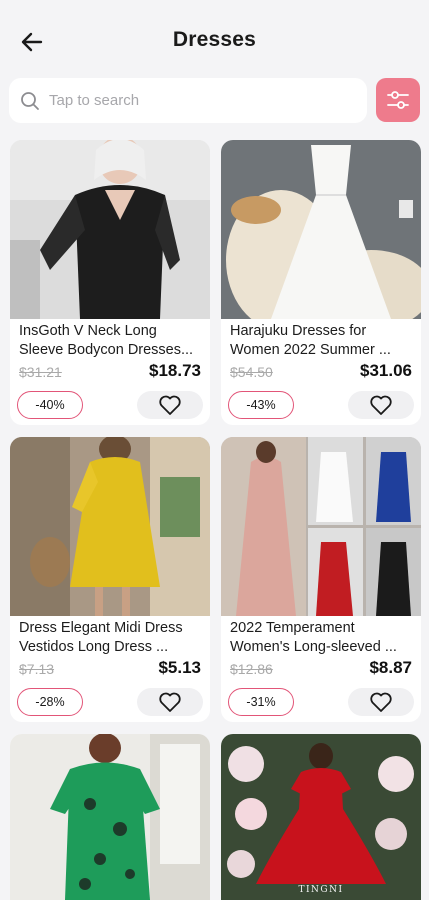 The width and height of the screenshot is (429, 900). What do you see at coordinates (390, 667) in the screenshot?
I see `sale-price: $8.87` at bounding box center [390, 667].